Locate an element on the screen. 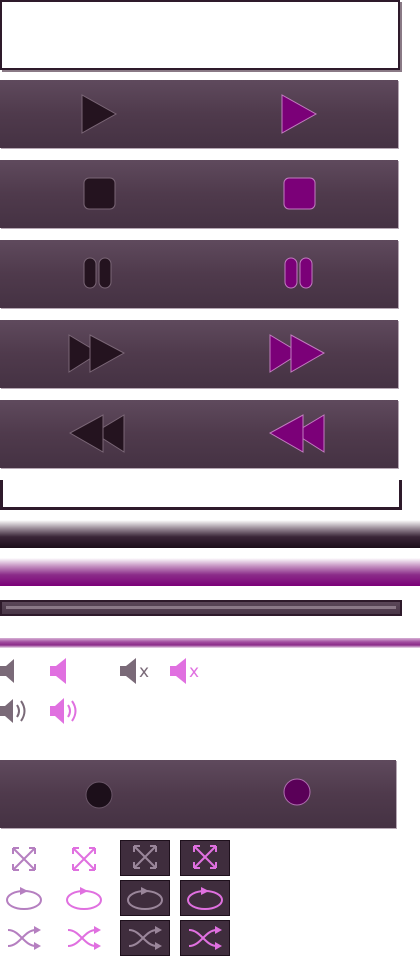 The image size is (420, 960). stop-bar is located at coordinates (199, 194).